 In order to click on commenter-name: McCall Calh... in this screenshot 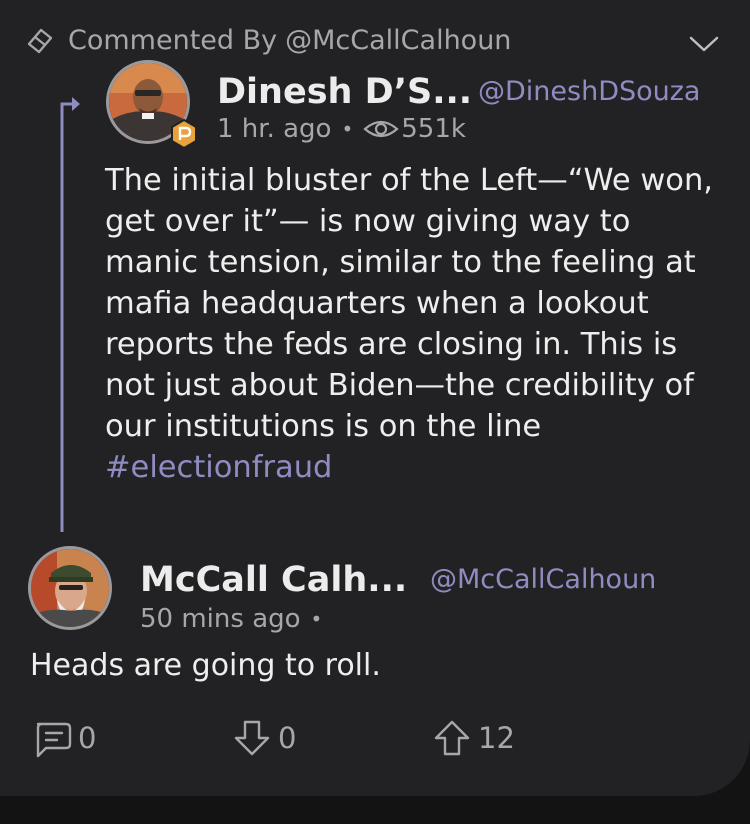, I will do `click(273, 580)`.